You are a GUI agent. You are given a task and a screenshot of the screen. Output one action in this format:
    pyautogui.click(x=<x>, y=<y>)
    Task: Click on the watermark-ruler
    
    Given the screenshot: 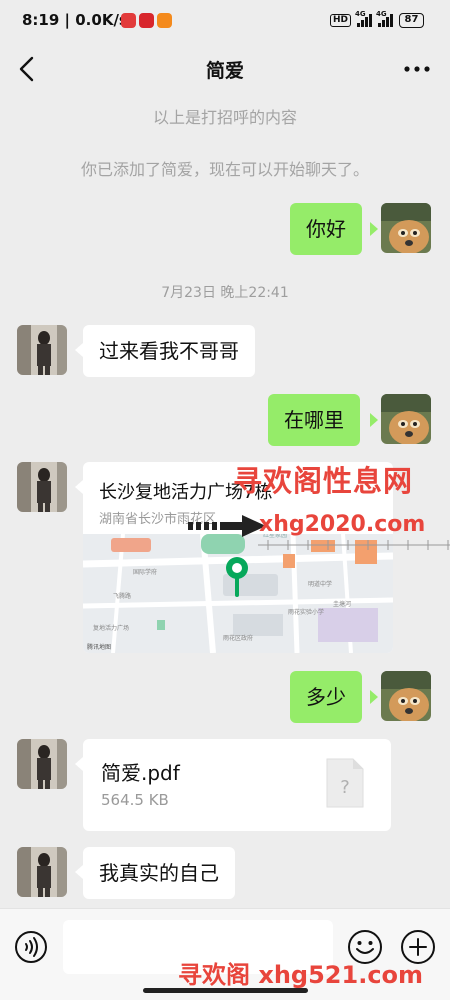 What is the action you would take?
    pyautogui.click(x=354, y=545)
    